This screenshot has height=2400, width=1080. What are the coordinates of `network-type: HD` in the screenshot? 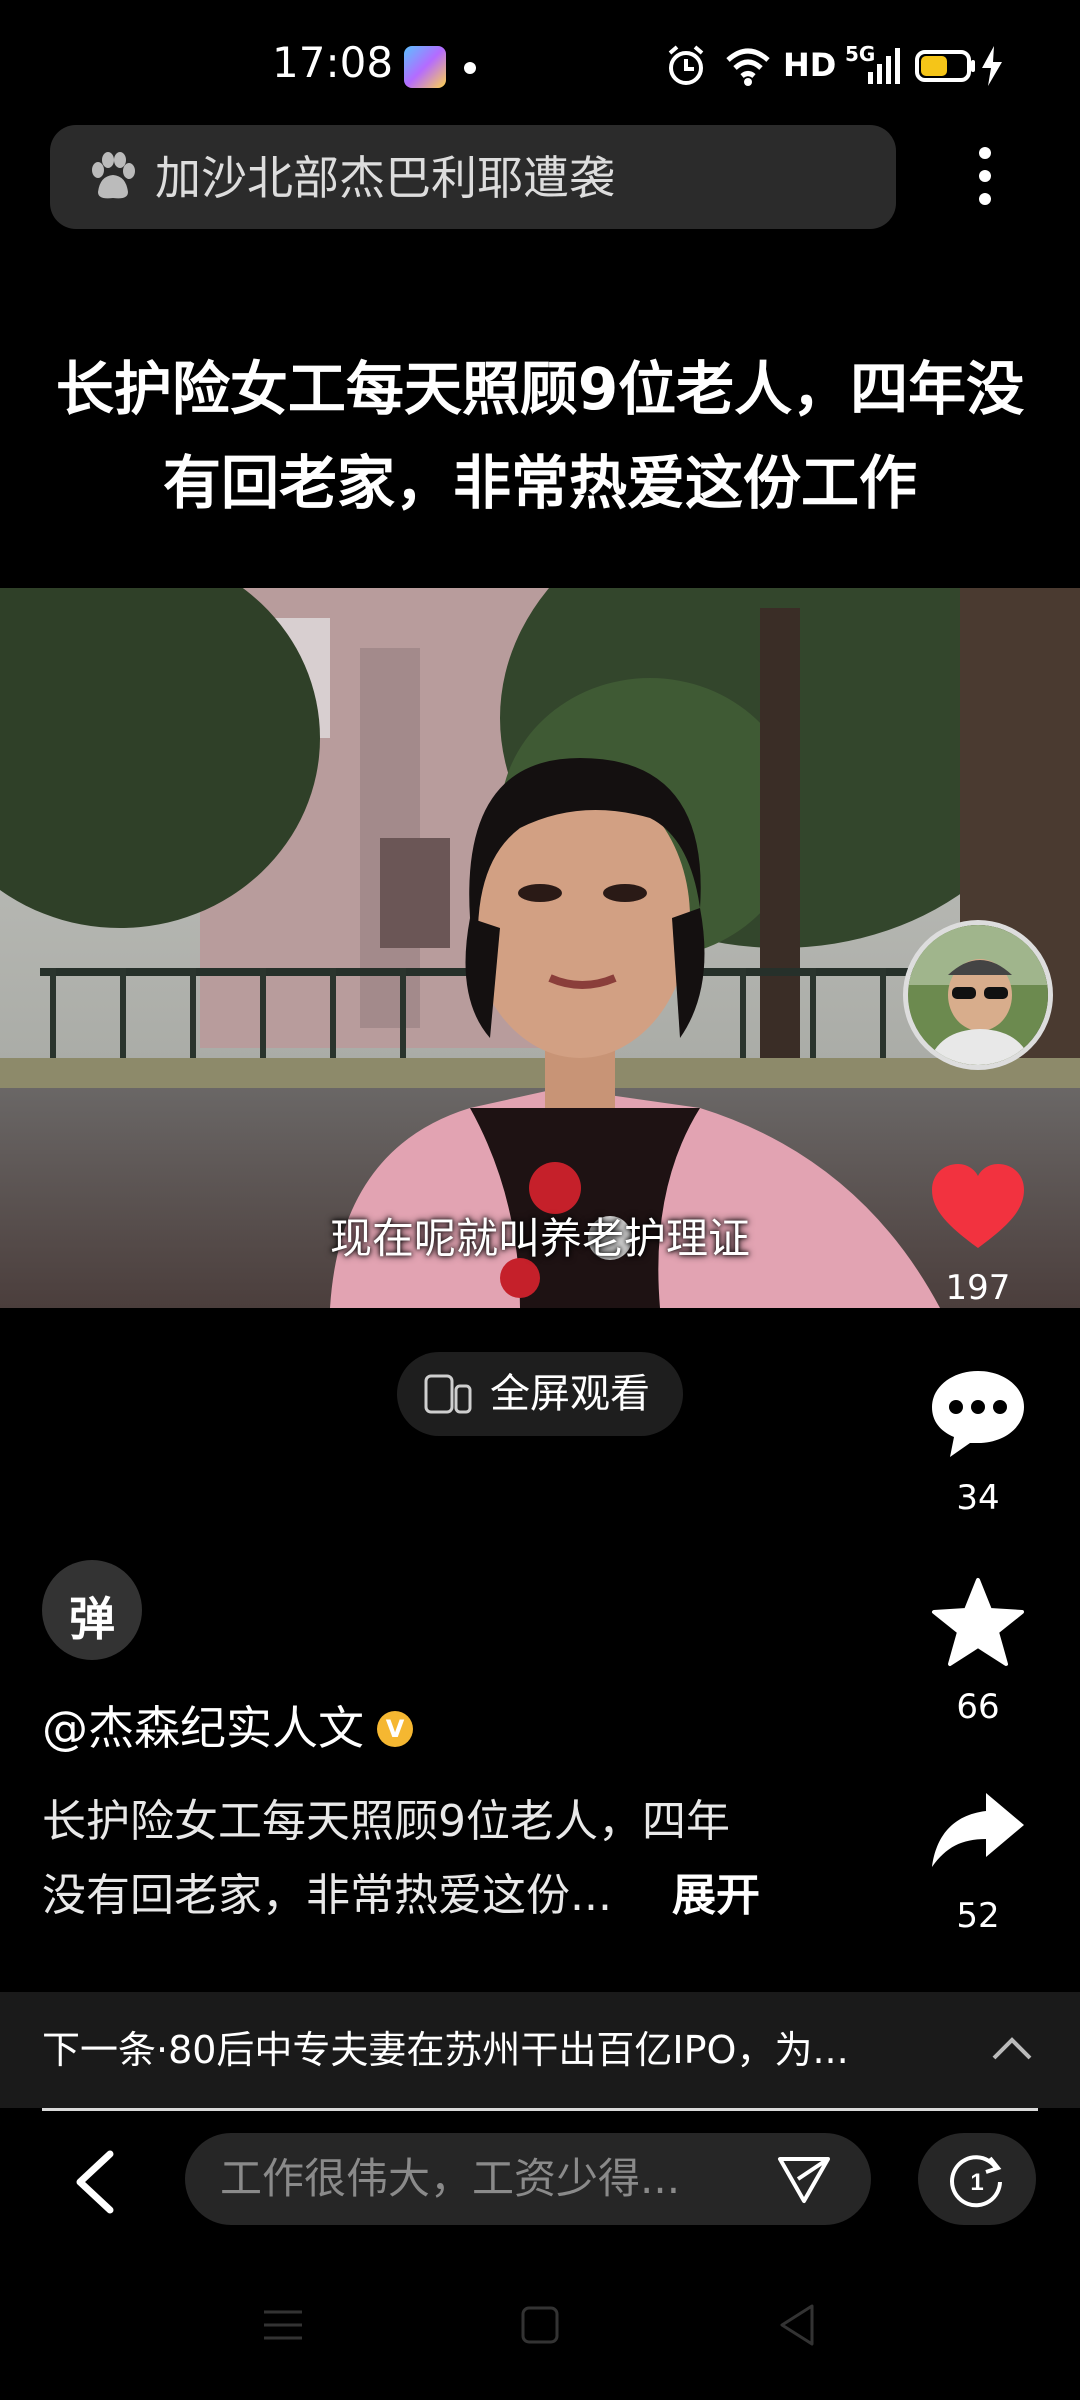 It's located at (810, 65).